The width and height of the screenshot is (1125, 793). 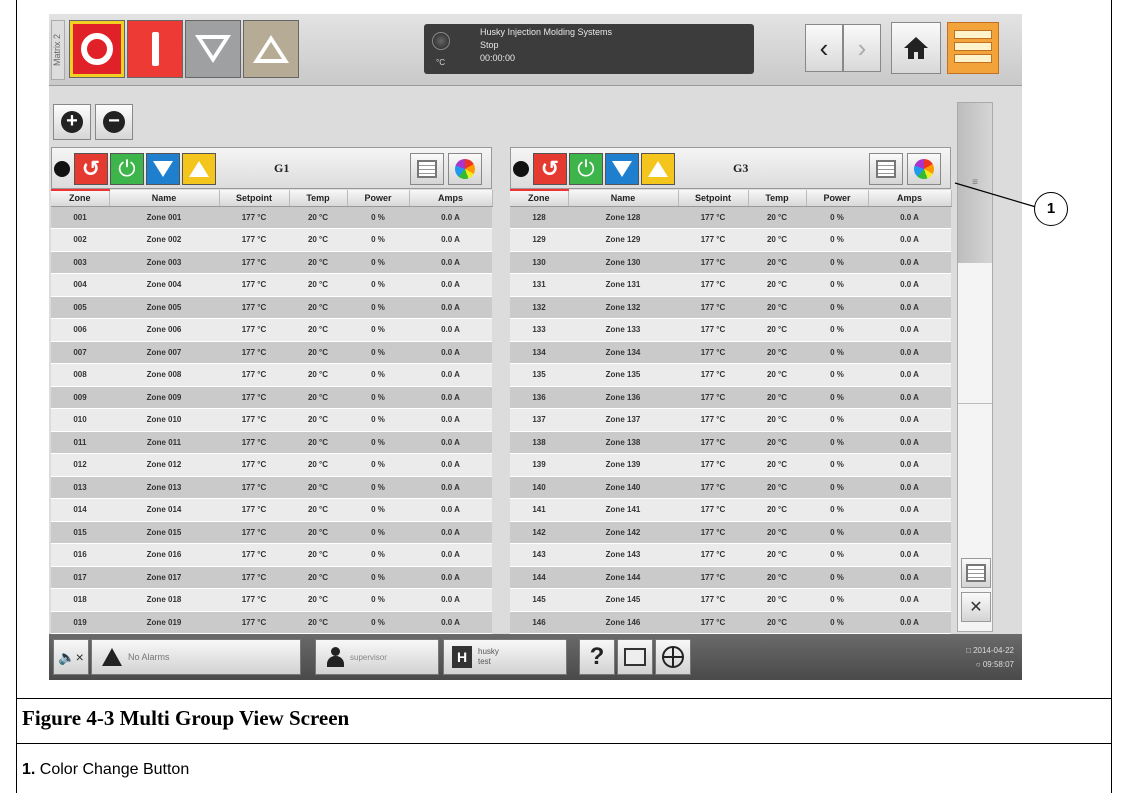 I want to click on table-row: 140 Zone 140 177 °C 20 °C 0 % 0.0 A, so click(x=730, y=487).